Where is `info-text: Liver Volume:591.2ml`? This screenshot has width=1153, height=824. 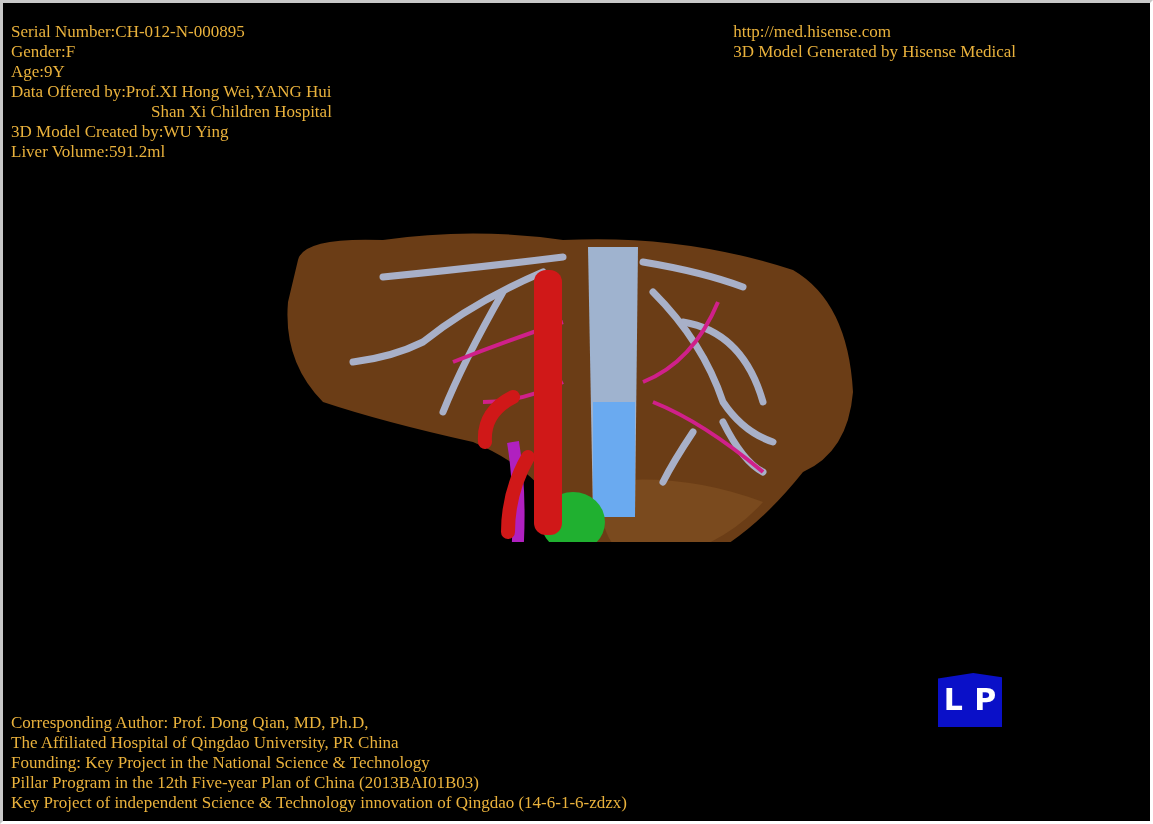
info-text: Liver Volume:591.2ml is located at coordinates (89, 152).